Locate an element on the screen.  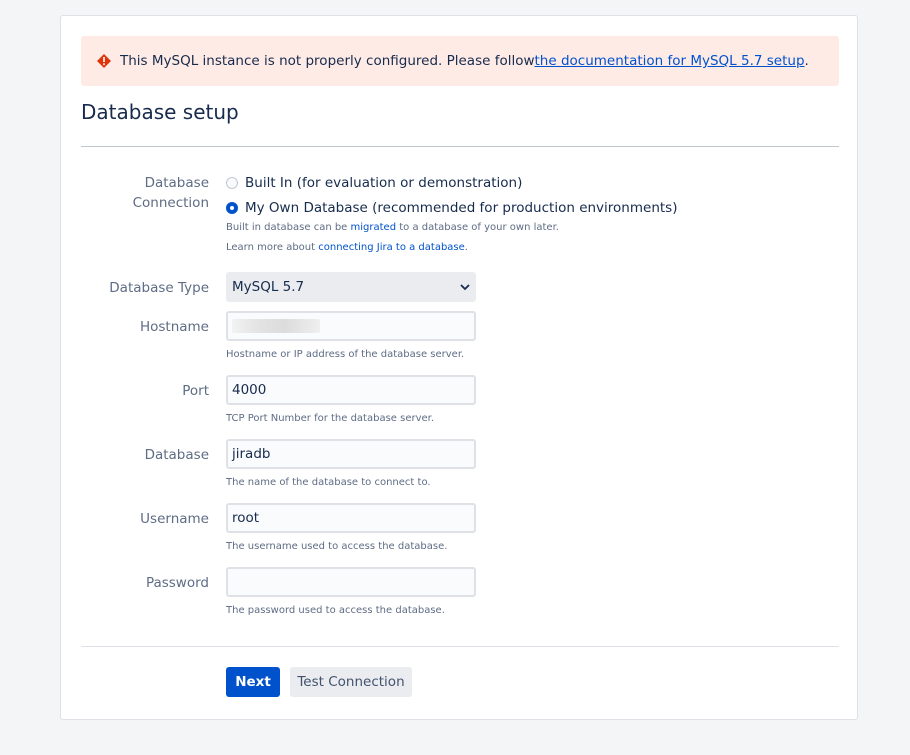
port-label: Port is located at coordinates (195, 391).